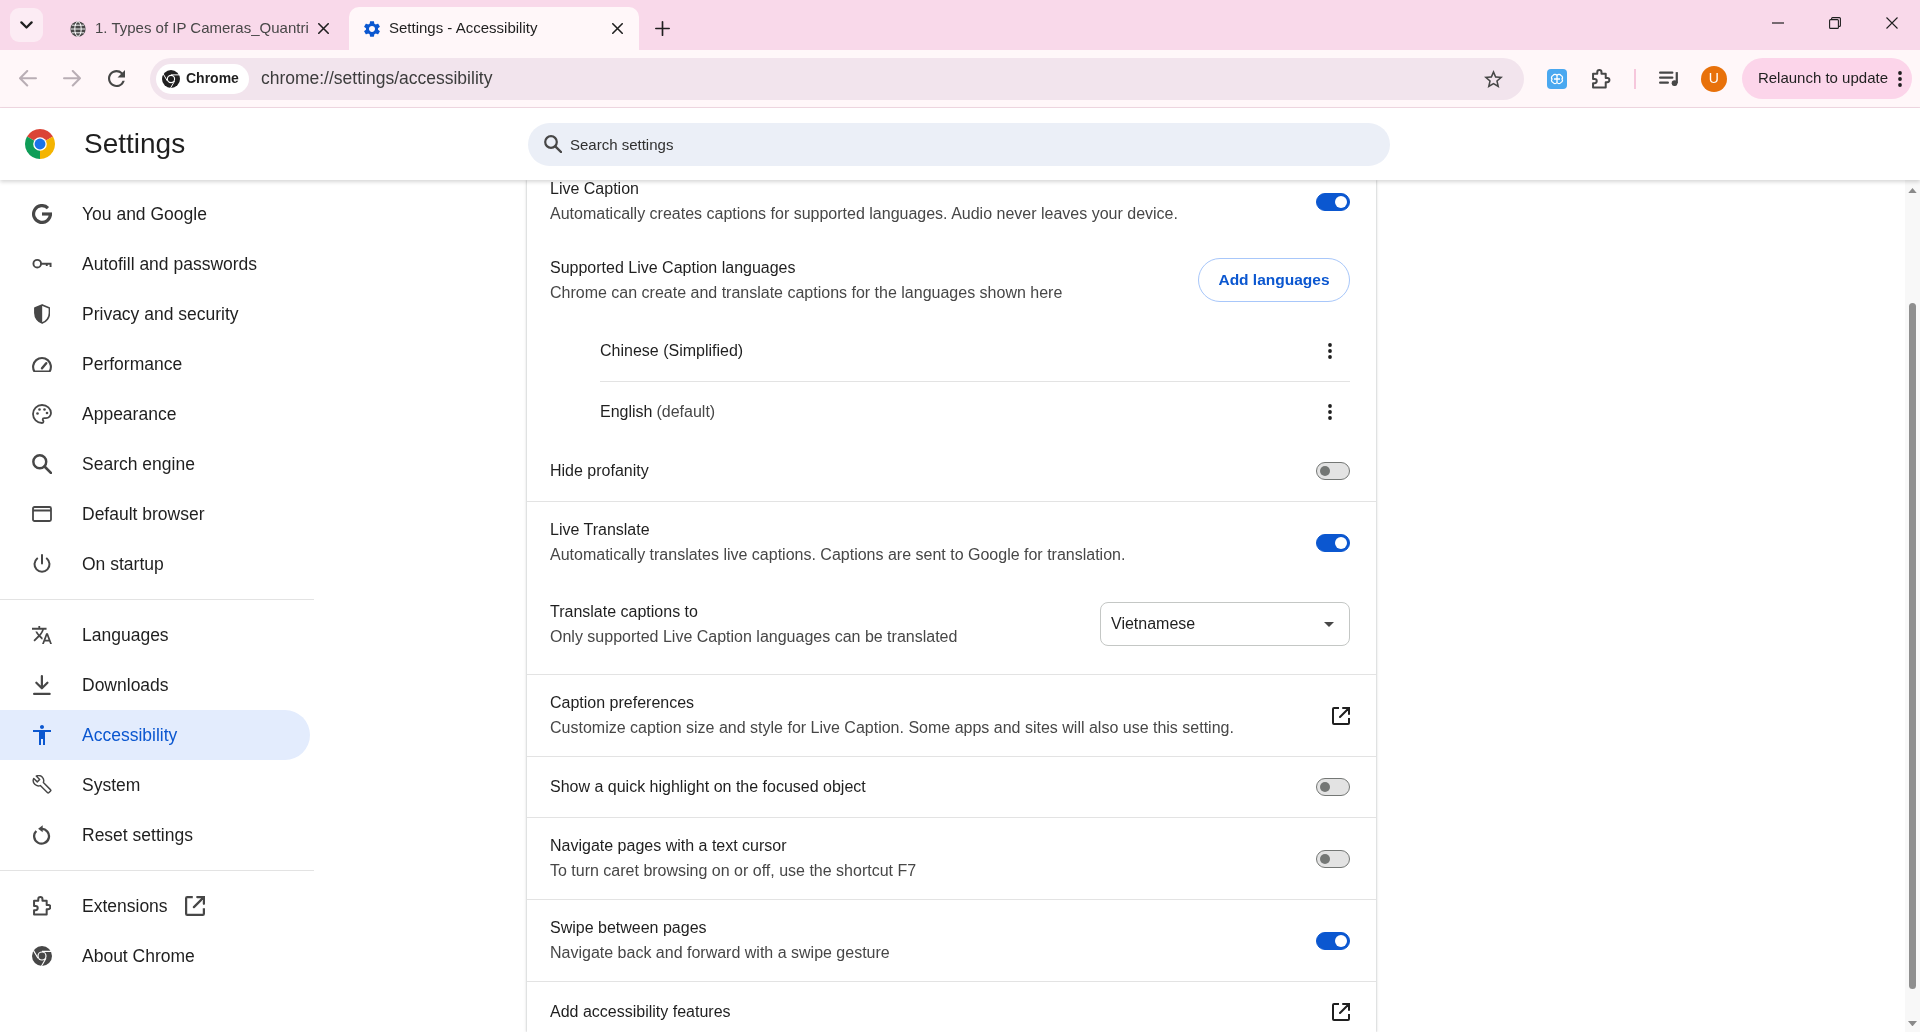  Describe the element at coordinates (624, 611) in the screenshot. I see `setting-title: Translate captions to` at that location.